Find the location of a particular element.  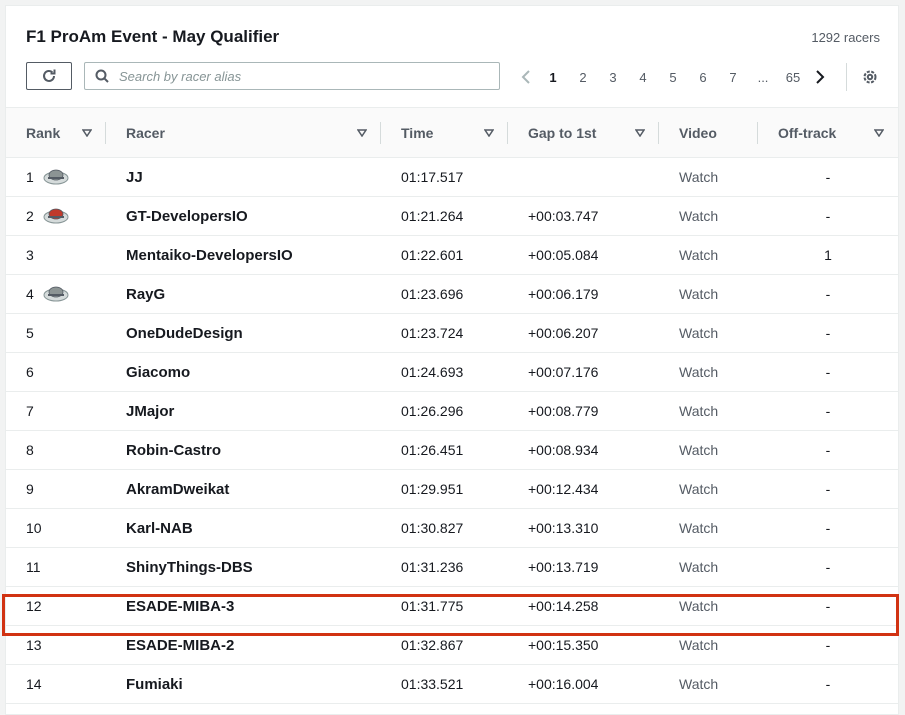

time-value: 01:17.517 is located at coordinates (444, 177).